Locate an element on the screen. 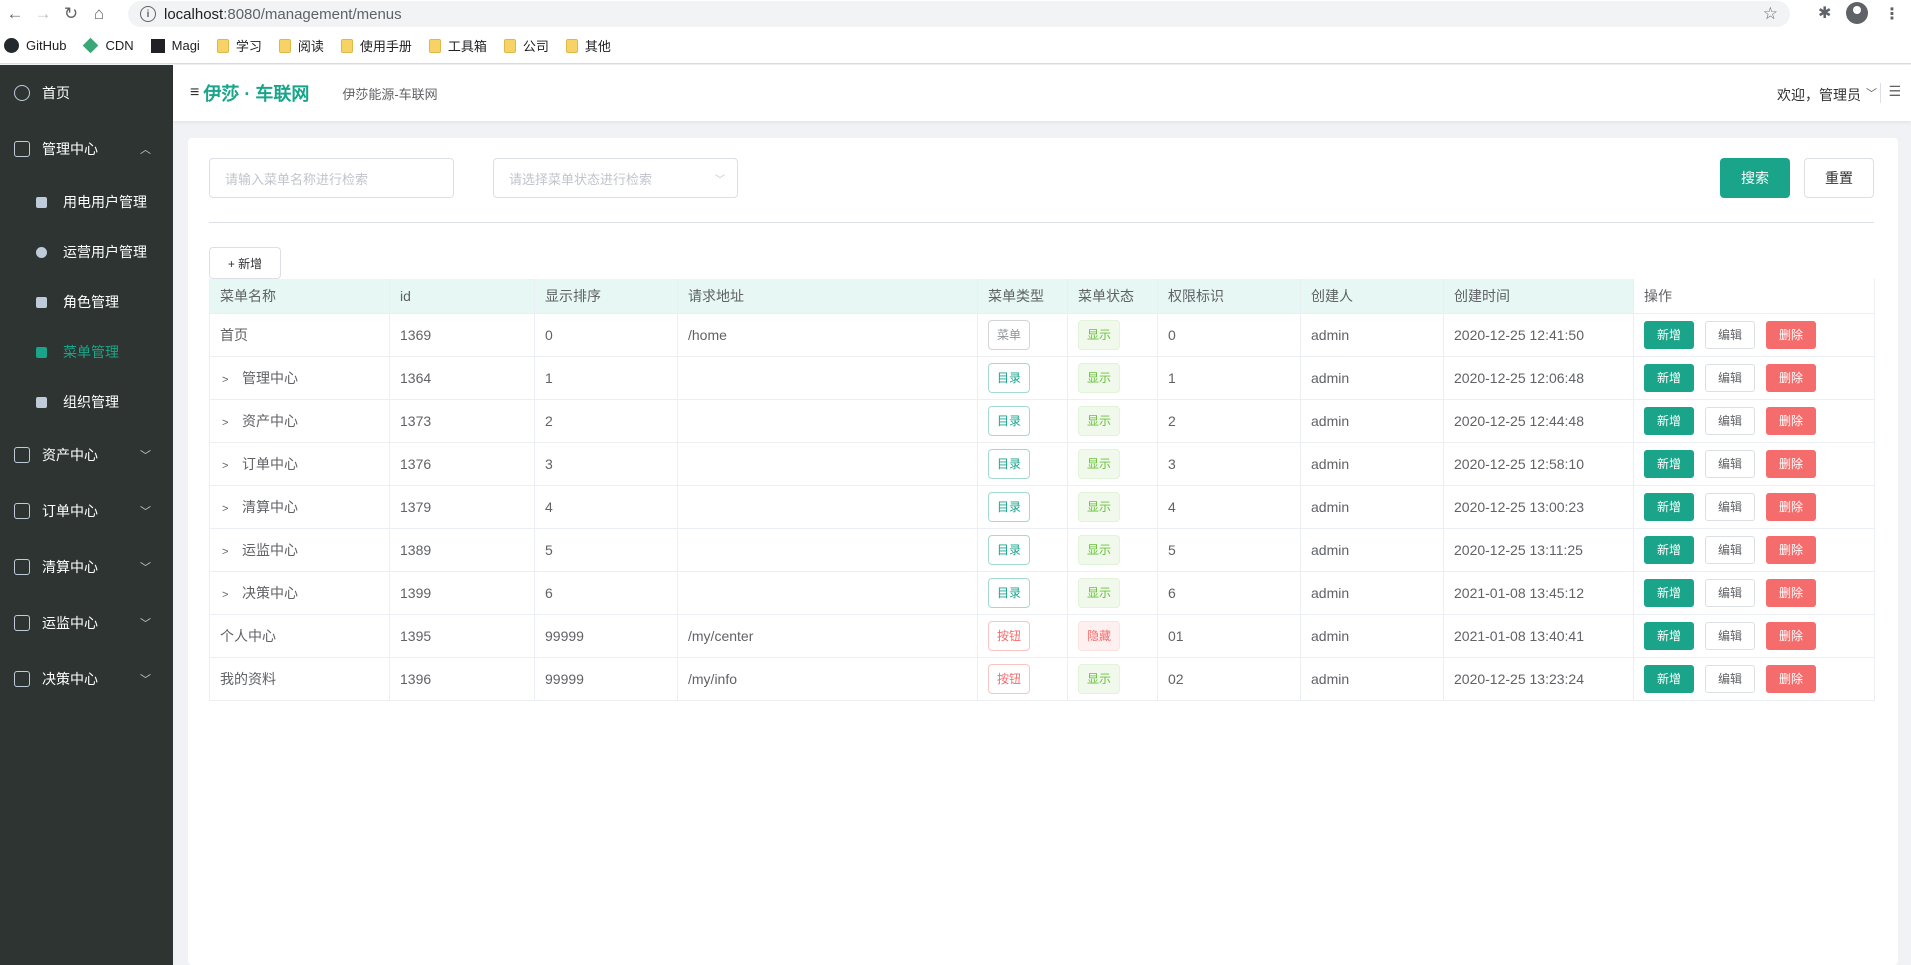 The image size is (1911, 965). settings-sliders-icon: ☰ is located at coordinates (1894, 91).